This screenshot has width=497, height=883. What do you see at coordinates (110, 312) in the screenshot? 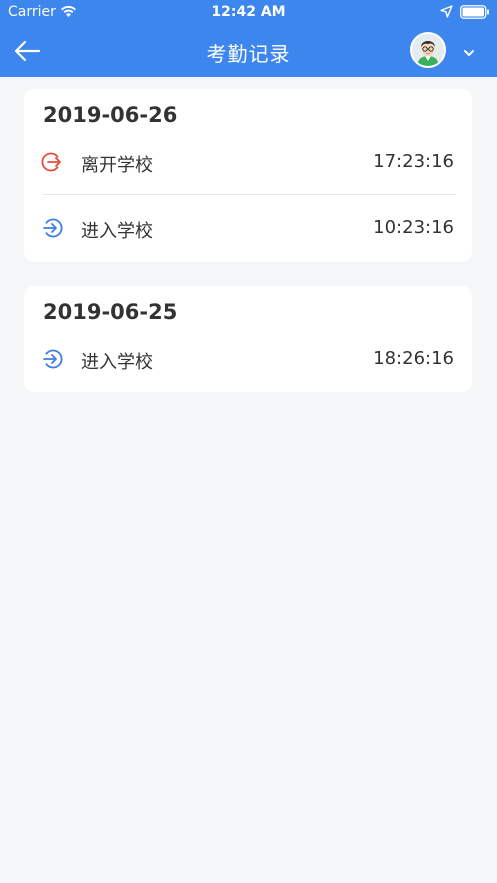
I see `record-date: 2019-06-25` at bounding box center [110, 312].